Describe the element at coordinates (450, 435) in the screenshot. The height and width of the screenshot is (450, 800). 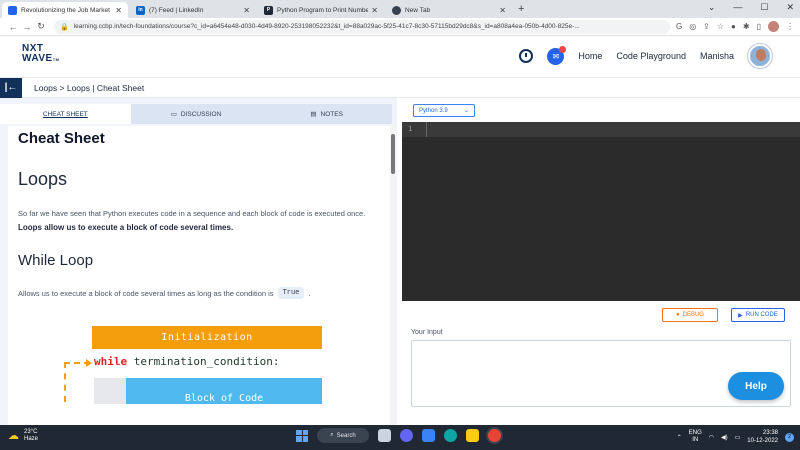
I see `edge-icon` at that location.